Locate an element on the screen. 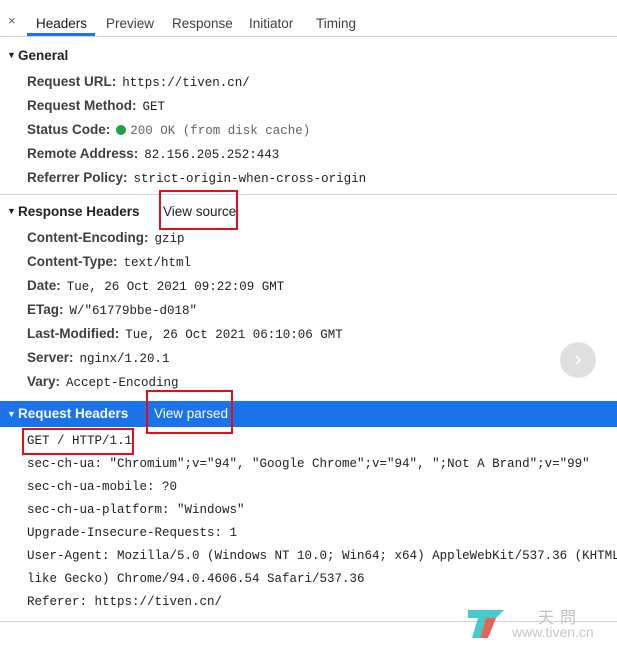  general-row: Status Code: 200 OK (from disk cache) is located at coordinates (168, 130).